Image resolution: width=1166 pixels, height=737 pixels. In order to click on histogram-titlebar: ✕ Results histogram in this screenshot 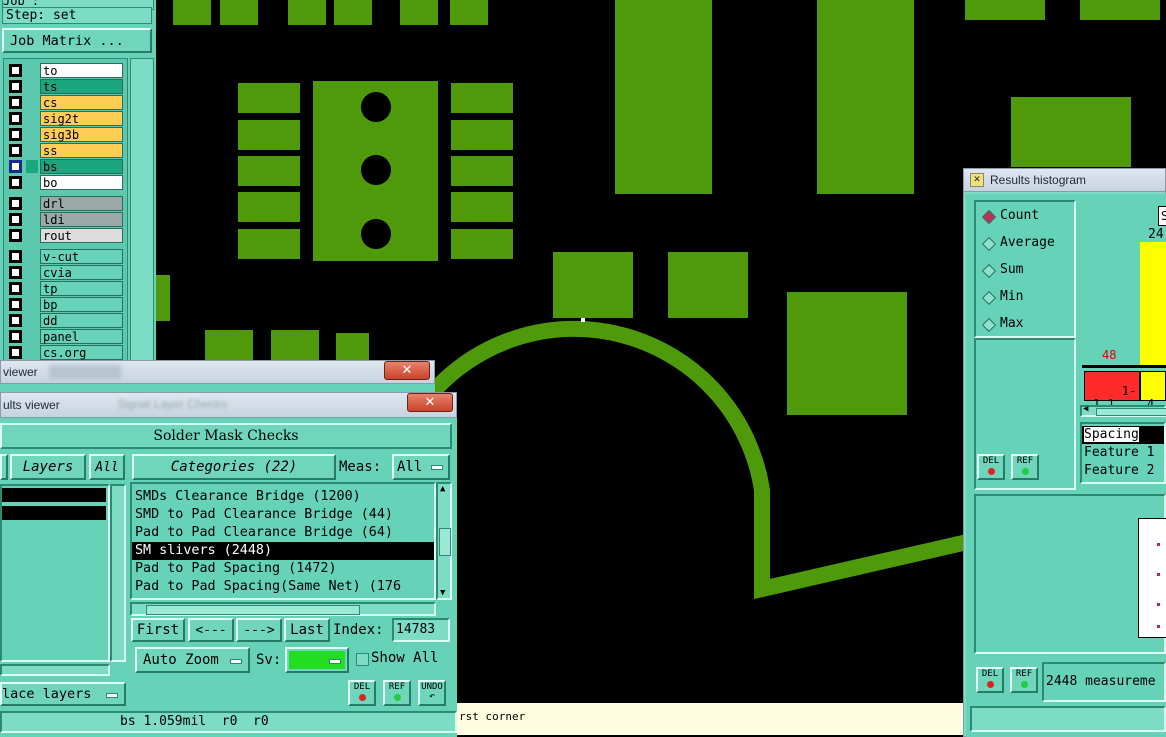, I will do `click(1064, 180)`.